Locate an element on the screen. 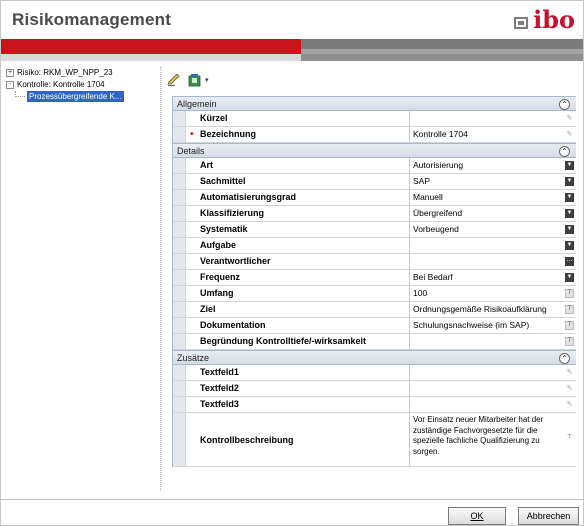  dokumentation-field: Schulungsnachweise (im SAP) T is located at coordinates (493, 325).